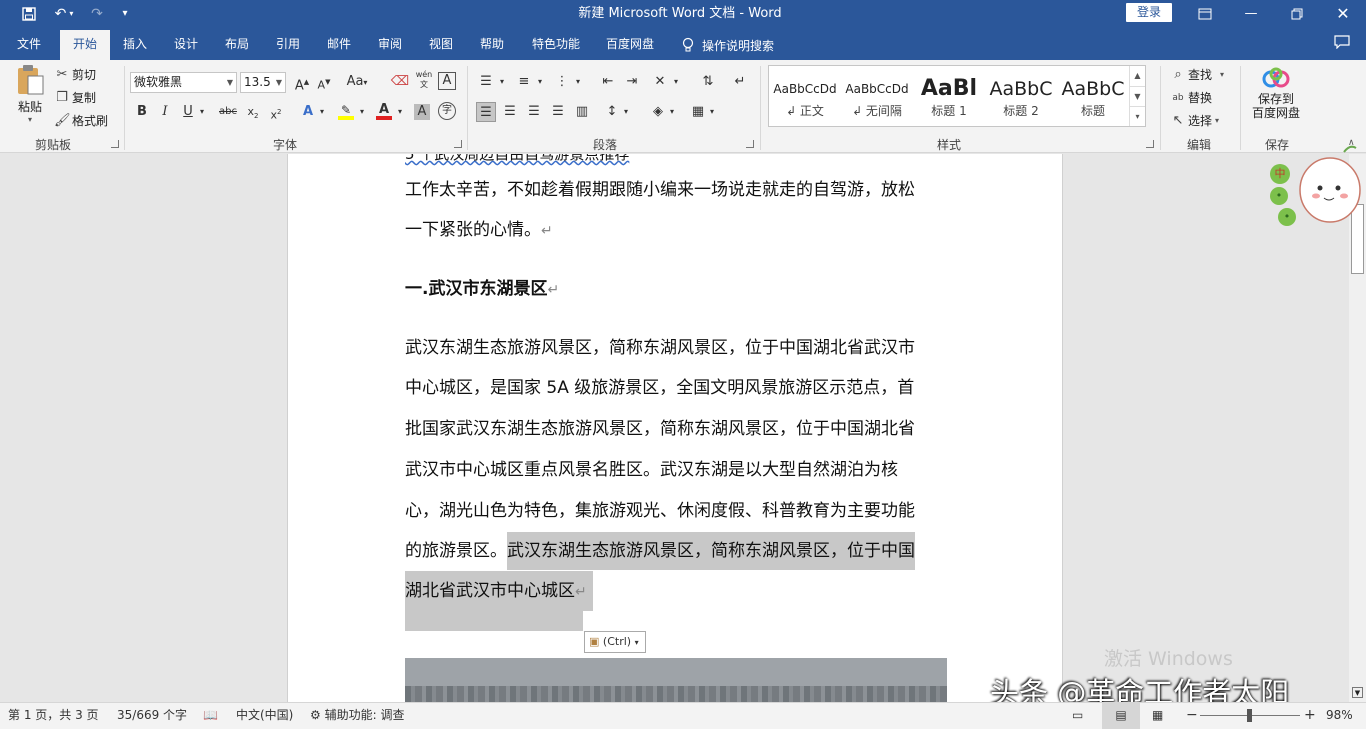  What do you see at coordinates (750, 144) in the screenshot?
I see `paragraph-launcher-icon` at bounding box center [750, 144].